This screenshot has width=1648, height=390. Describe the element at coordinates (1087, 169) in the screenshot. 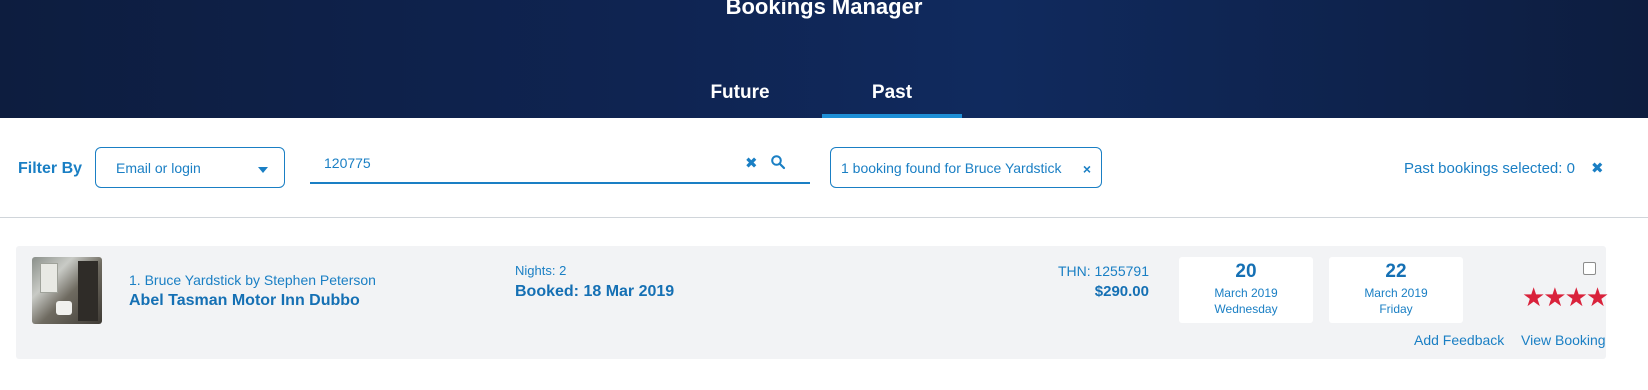

I see `close-icon: ×` at that location.